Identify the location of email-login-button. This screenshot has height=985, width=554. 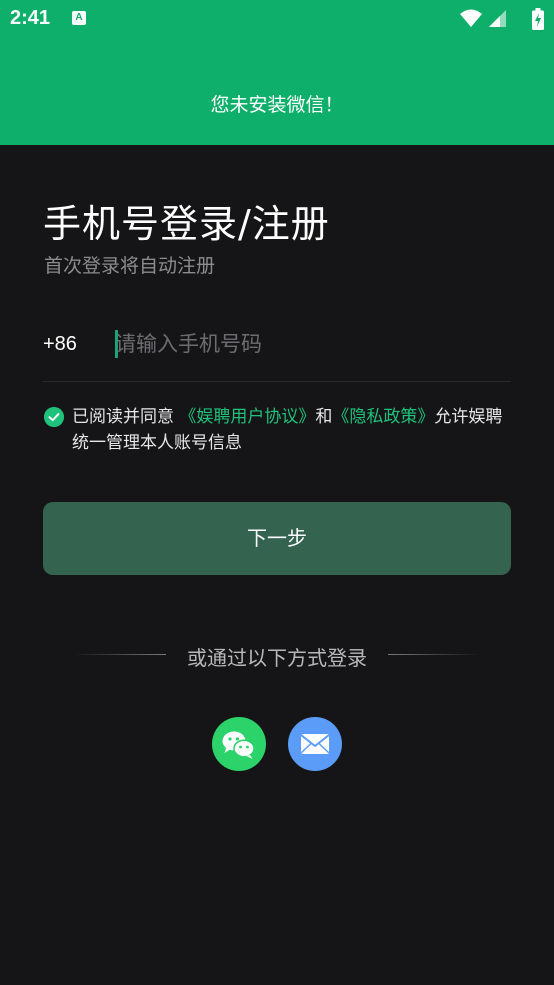
(315, 744).